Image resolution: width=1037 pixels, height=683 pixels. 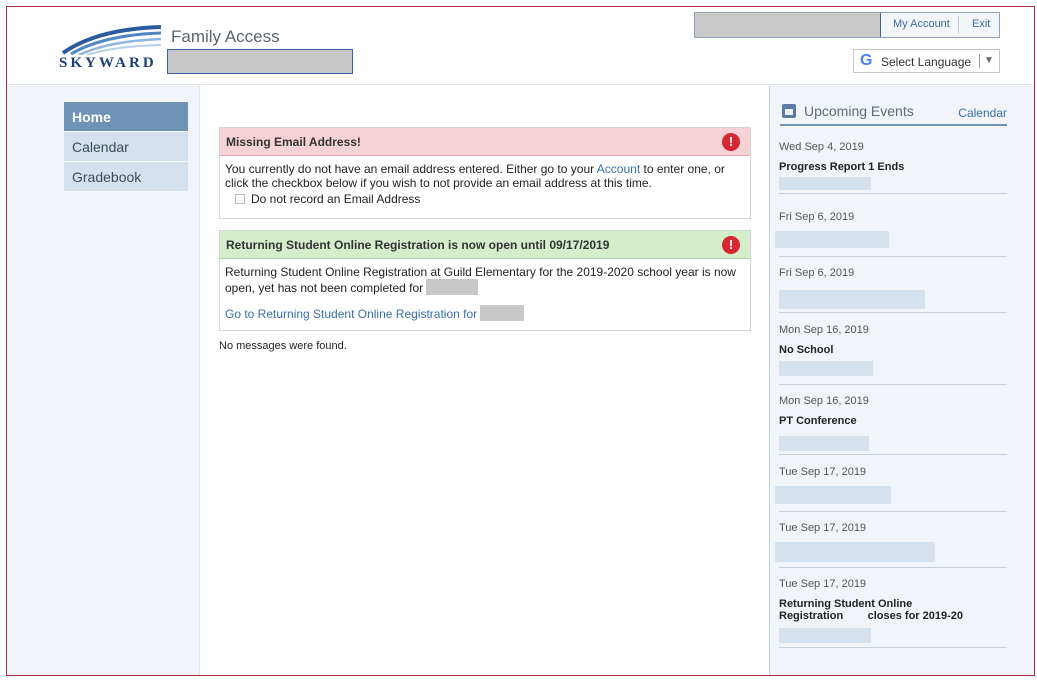 What do you see at coordinates (788, 25) in the screenshot?
I see `redacted-account-name` at bounding box center [788, 25].